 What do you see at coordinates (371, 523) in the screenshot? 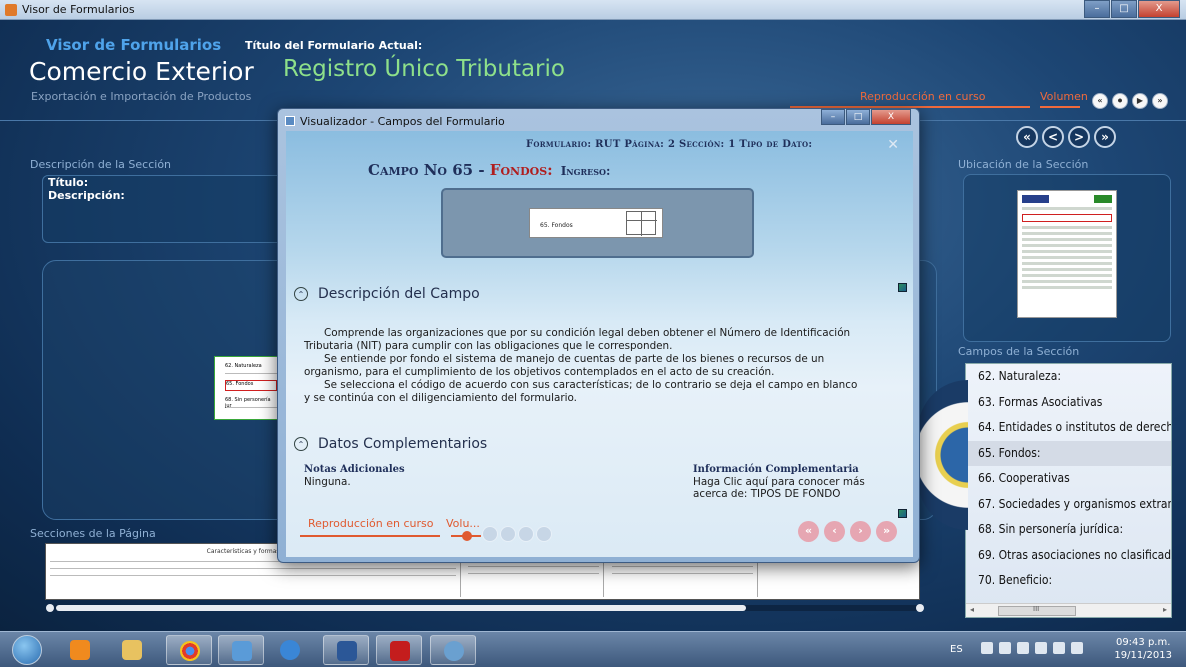
I see `dialog-reproduction-label: Reproducción en curso` at bounding box center [371, 523].